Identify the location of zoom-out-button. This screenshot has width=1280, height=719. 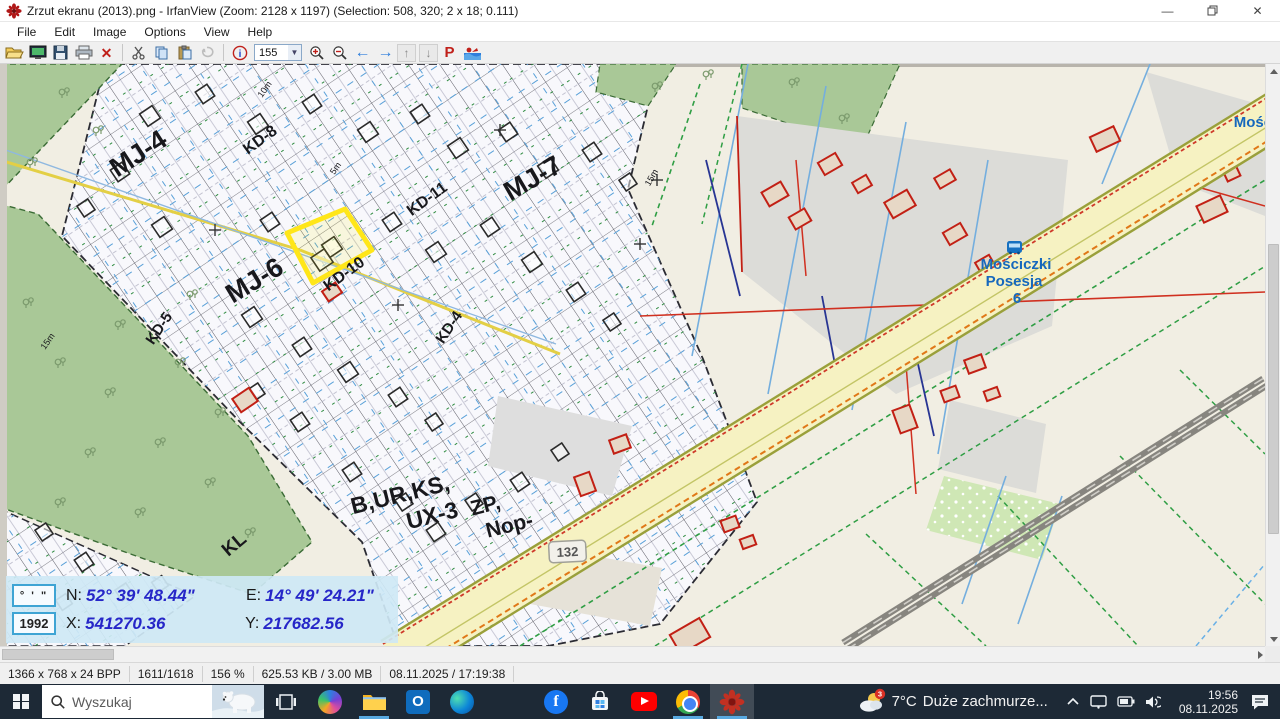
(339, 53).